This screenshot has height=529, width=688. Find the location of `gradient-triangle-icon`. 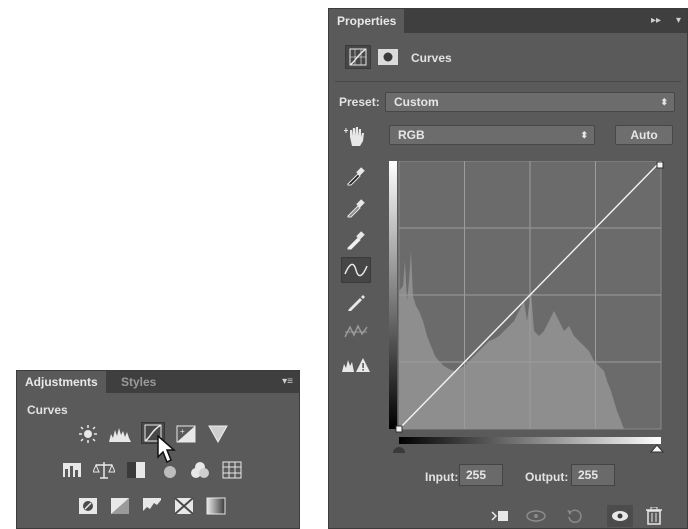

gradient-triangle-icon is located at coordinates (218, 434).